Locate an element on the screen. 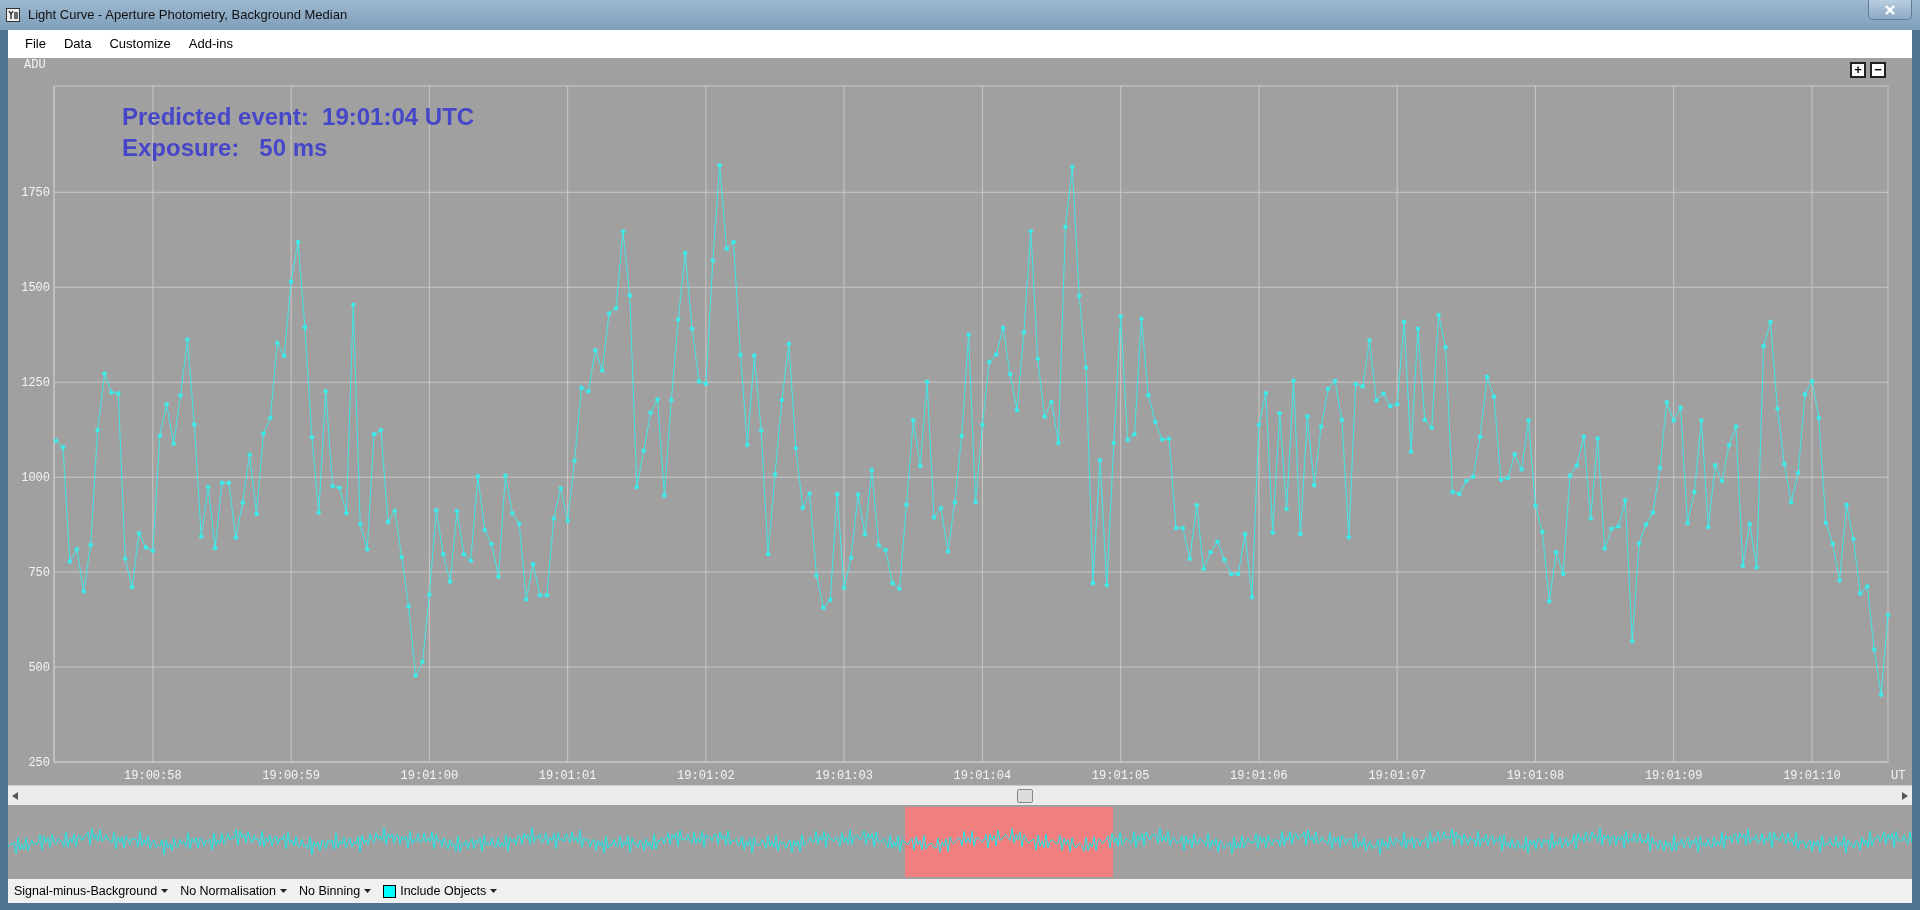 The width and height of the screenshot is (1920, 910). x-axis-label: 19:01:06 is located at coordinates (1259, 776).